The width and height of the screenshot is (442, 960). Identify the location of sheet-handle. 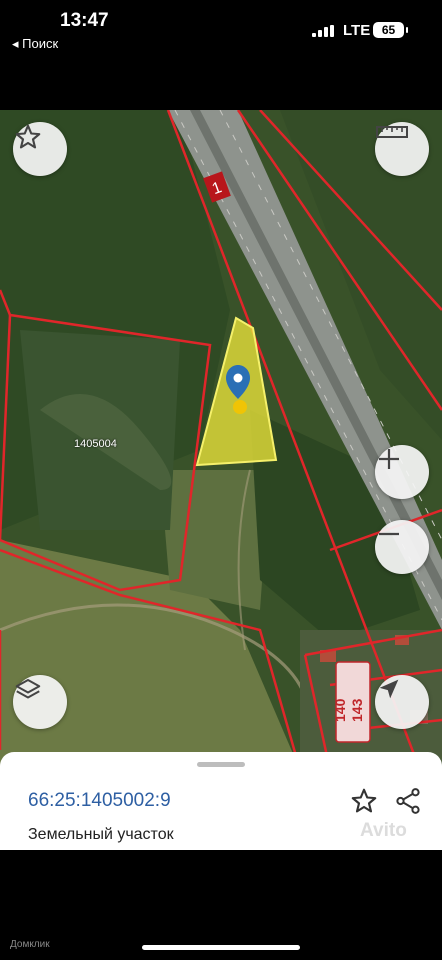
(221, 764).